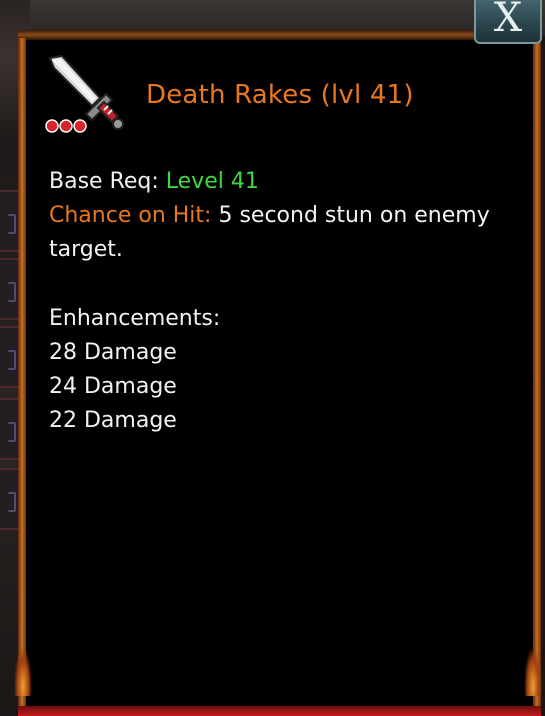 Image resolution: width=545 pixels, height=716 pixels. I want to click on item-title: Death Rakes (lvl 41), so click(280, 95).